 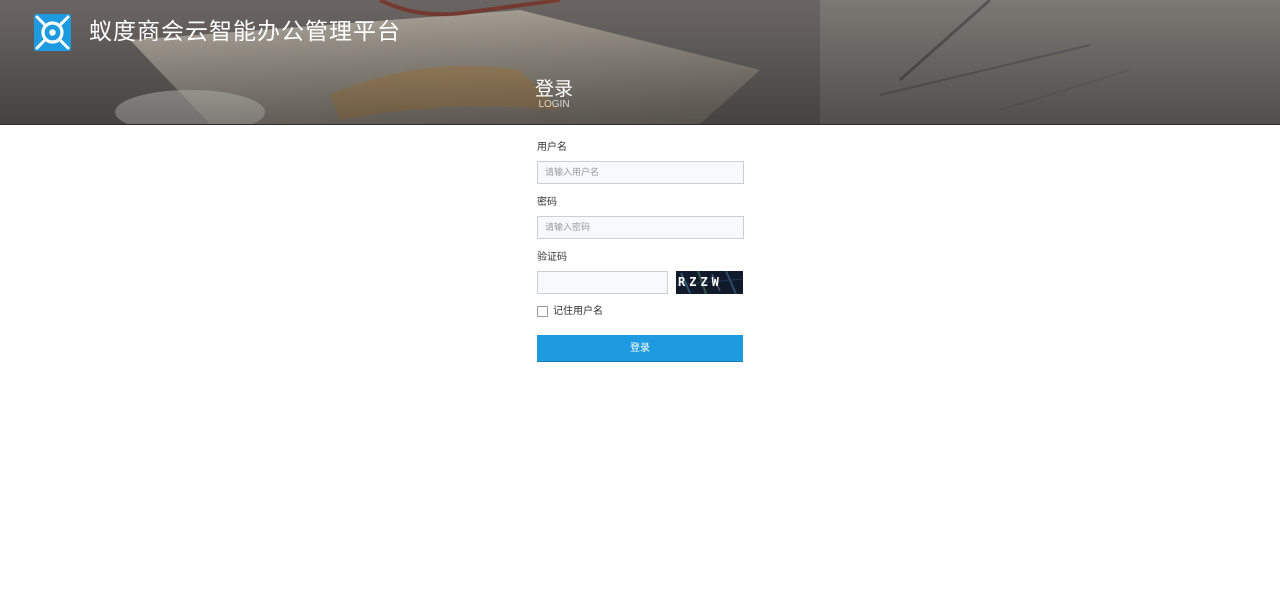 What do you see at coordinates (640, 172) in the screenshot?
I see `username-input` at bounding box center [640, 172].